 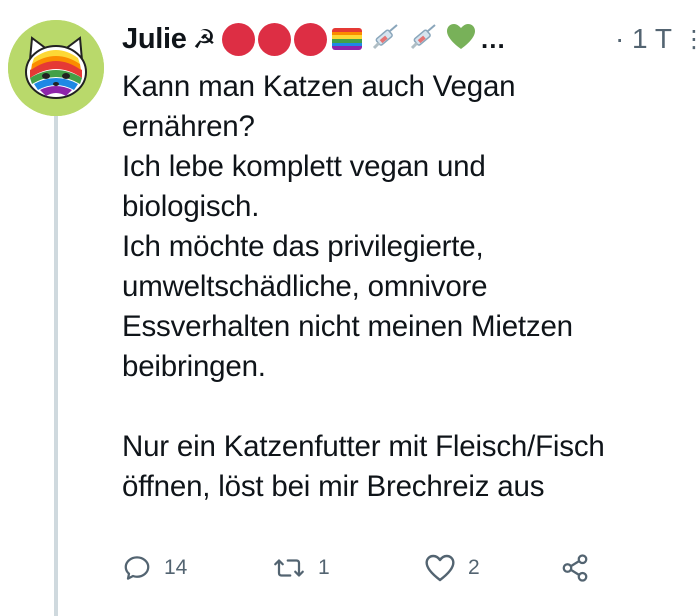 I want to click on avatar, so click(x=56, y=68).